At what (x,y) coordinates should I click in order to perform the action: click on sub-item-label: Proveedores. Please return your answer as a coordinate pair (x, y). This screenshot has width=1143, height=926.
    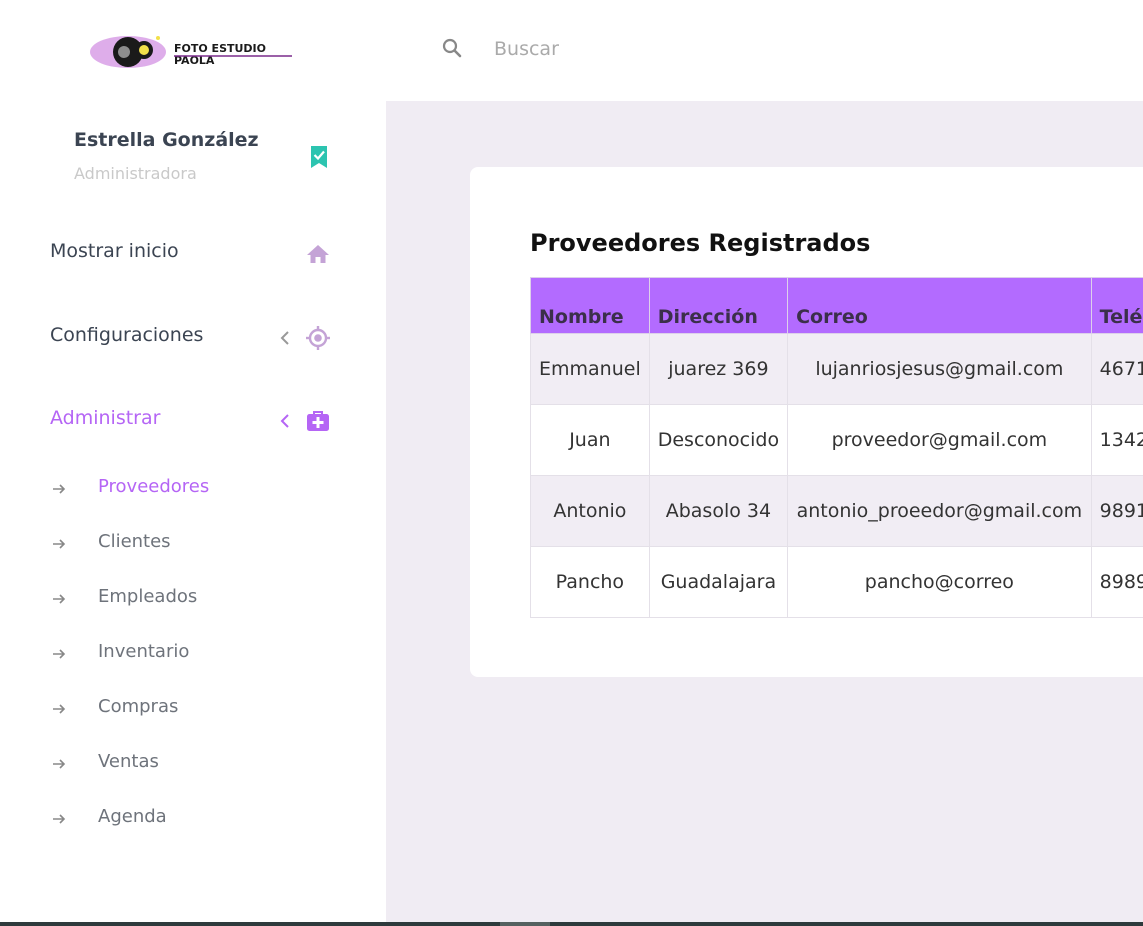
    Looking at the image, I should click on (154, 486).